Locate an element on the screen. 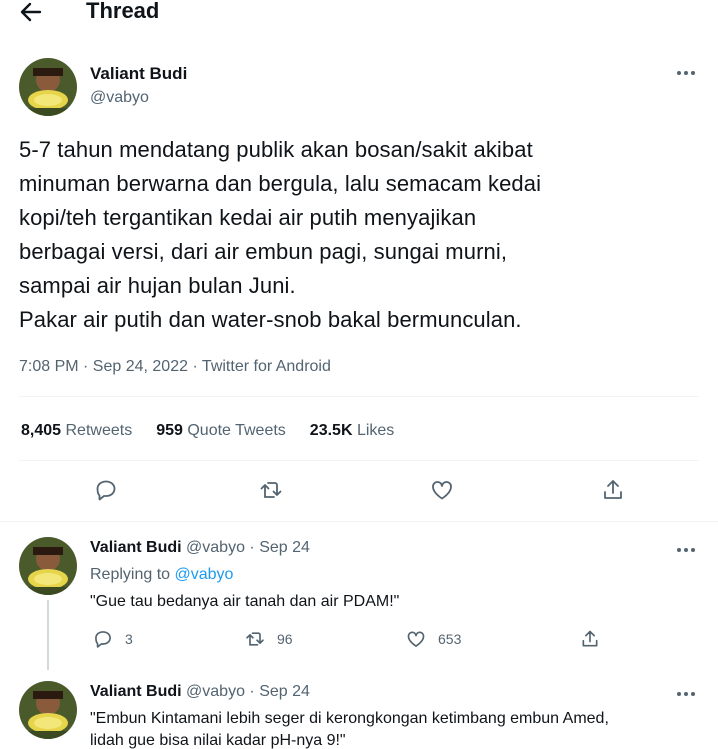 This screenshot has height=749, width=718. thread-line is located at coordinates (48, 635).